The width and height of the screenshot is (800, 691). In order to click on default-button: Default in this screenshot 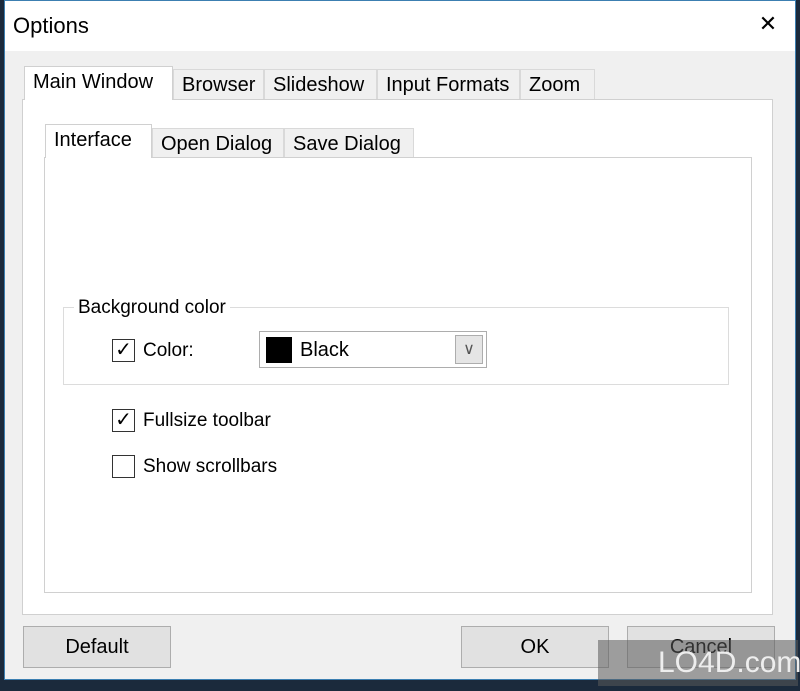, I will do `click(97, 647)`.